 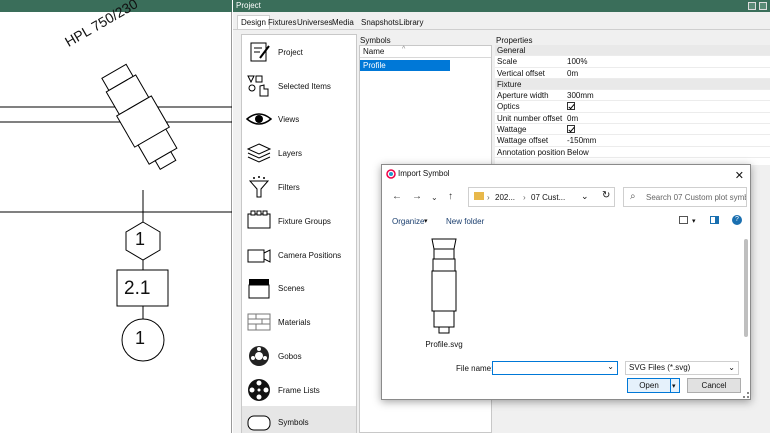 I want to click on design-item-layers: Layers, so click(x=299, y=153).